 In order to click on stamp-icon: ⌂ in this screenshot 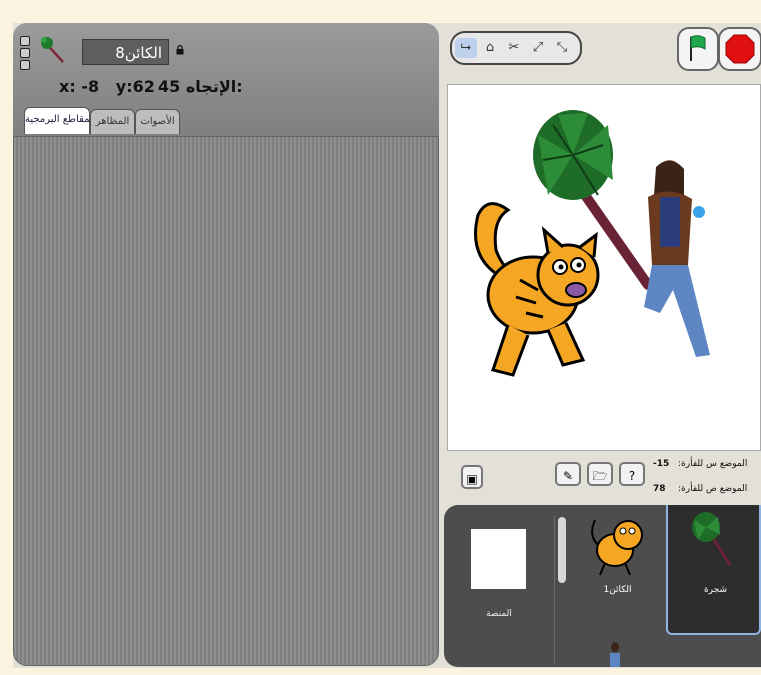, I will do `click(490, 48)`.